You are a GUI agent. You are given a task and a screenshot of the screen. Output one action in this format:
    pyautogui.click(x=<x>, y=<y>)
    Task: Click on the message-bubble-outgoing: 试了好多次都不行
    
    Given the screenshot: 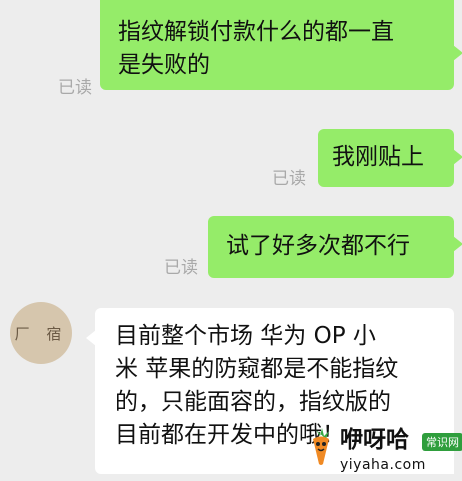 What is the action you would take?
    pyautogui.click(x=335, y=247)
    